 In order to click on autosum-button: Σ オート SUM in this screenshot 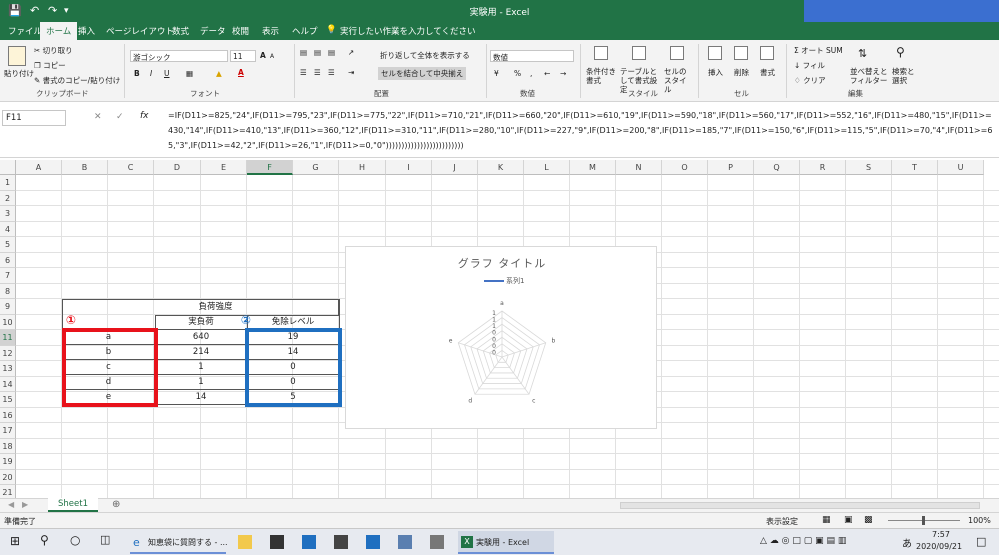, I will do `click(818, 50)`.